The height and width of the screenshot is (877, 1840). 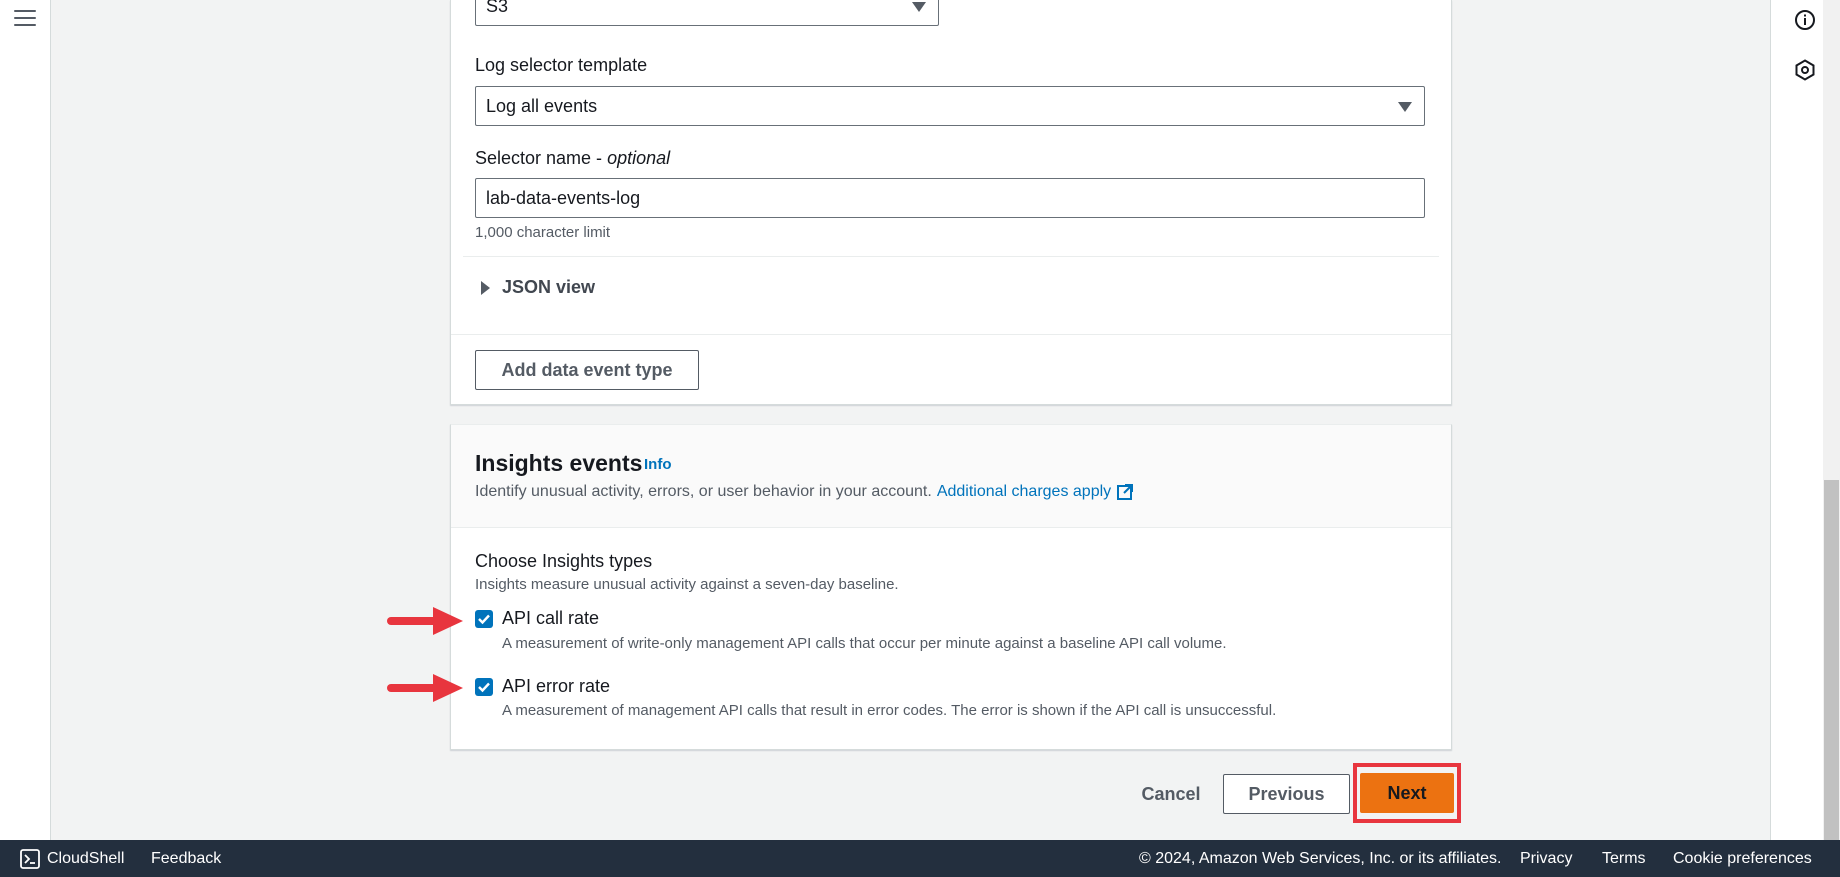 I want to click on right-utility-rail, so click(x=1805, y=420).